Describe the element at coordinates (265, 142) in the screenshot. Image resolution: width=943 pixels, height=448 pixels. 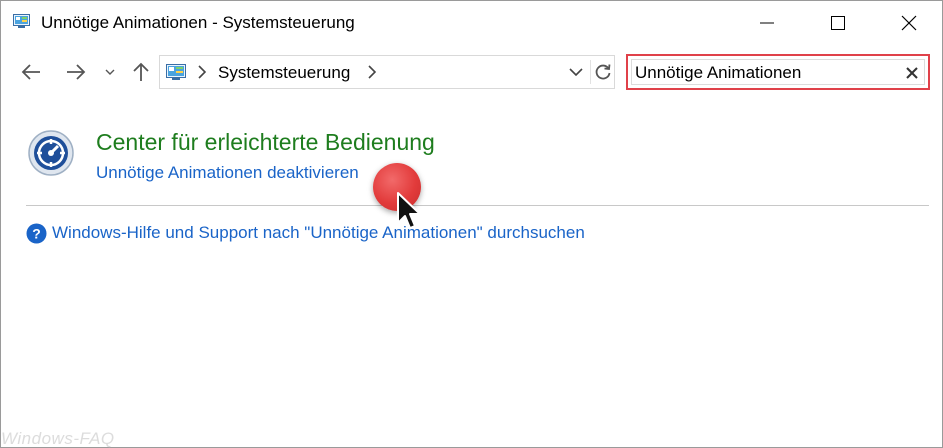
I see `result-title-ease-of-access: Center für erleichterte Bedienung` at that location.